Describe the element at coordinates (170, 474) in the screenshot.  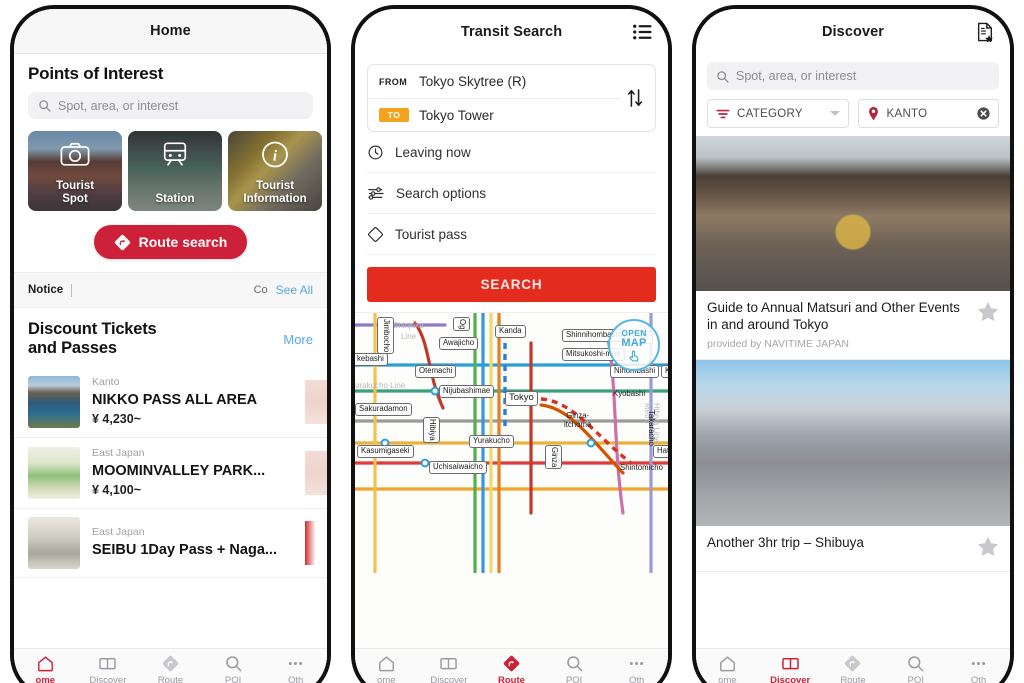
I see `ticket-list-item: East Japan MOOMINVALLEY PARK... ¥ 4,100~` at that location.